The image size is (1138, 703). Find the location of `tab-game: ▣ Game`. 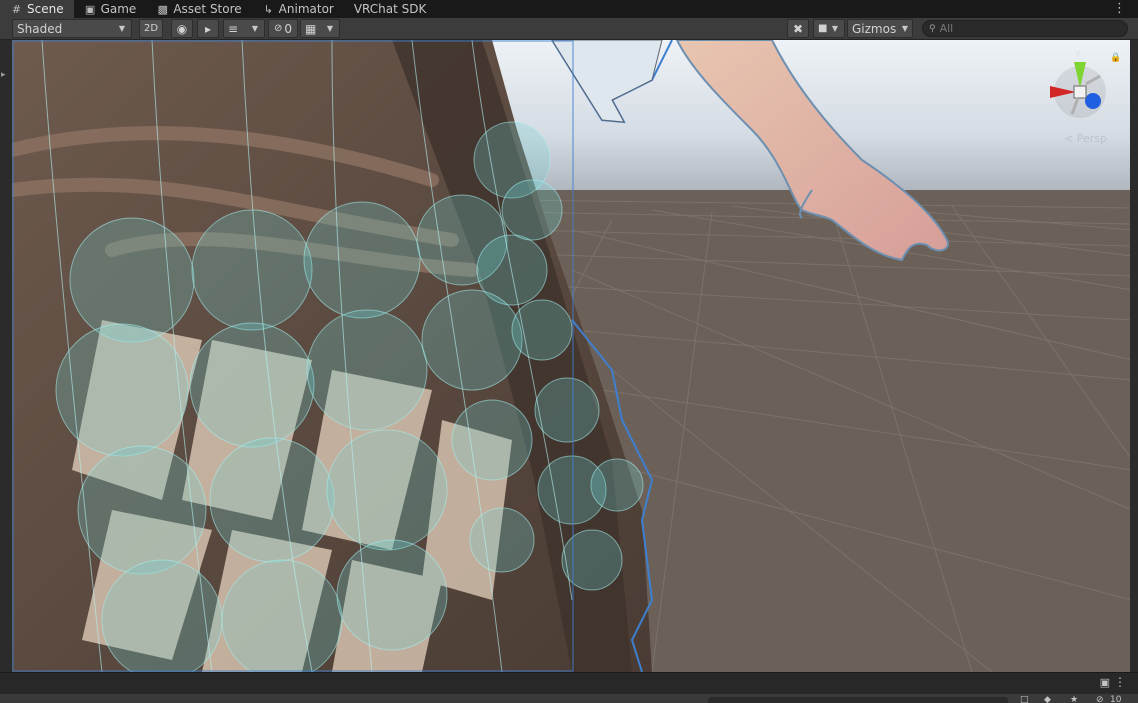

tab-game: ▣ Game is located at coordinates (110, 9).